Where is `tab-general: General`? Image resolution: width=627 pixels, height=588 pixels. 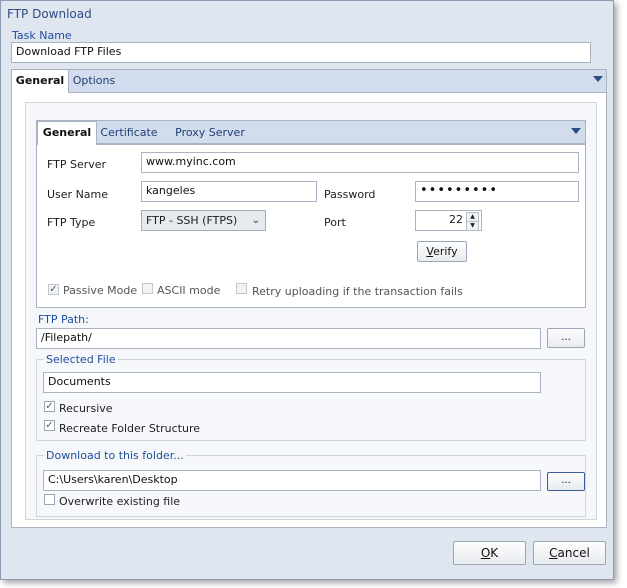
tab-general: General is located at coordinates (40, 81).